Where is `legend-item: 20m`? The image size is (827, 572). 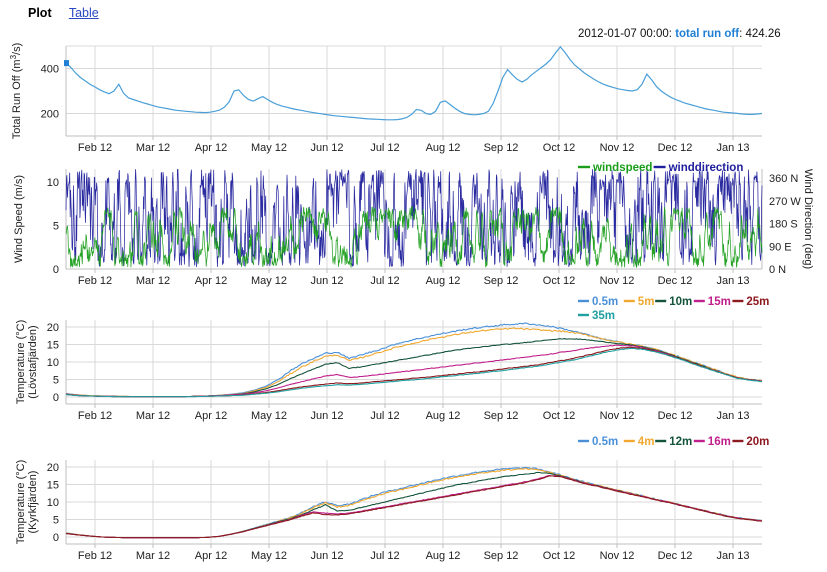 legend-item: 20m is located at coordinates (750, 442).